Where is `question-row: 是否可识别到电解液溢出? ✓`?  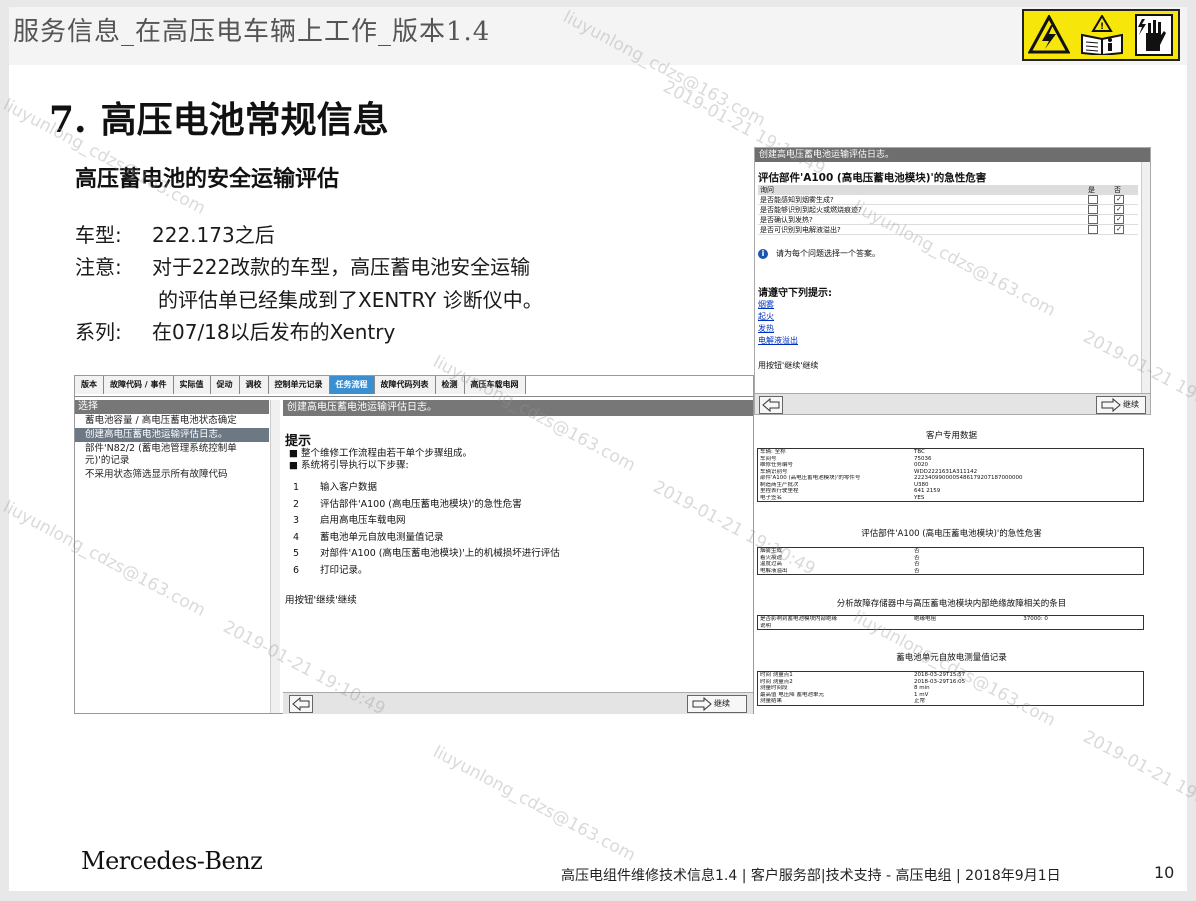 question-row: 是否可识别到电解液溢出? ✓ is located at coordinates (948, 229).